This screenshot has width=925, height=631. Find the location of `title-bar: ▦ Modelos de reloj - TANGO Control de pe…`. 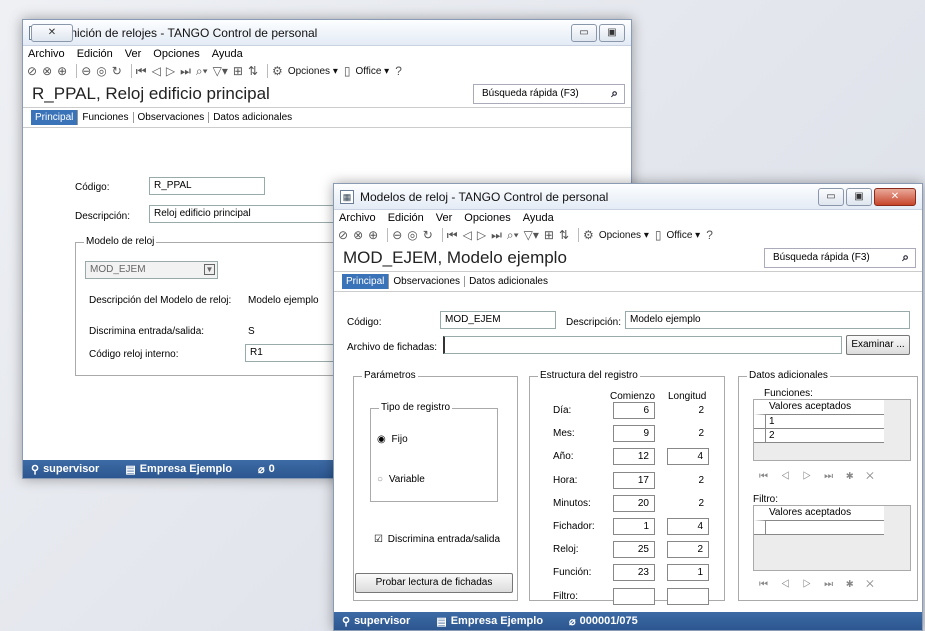

title-bar: ▦ Modelos de reloj - TANGO Control de pe… is located at coordinates (628, 197).